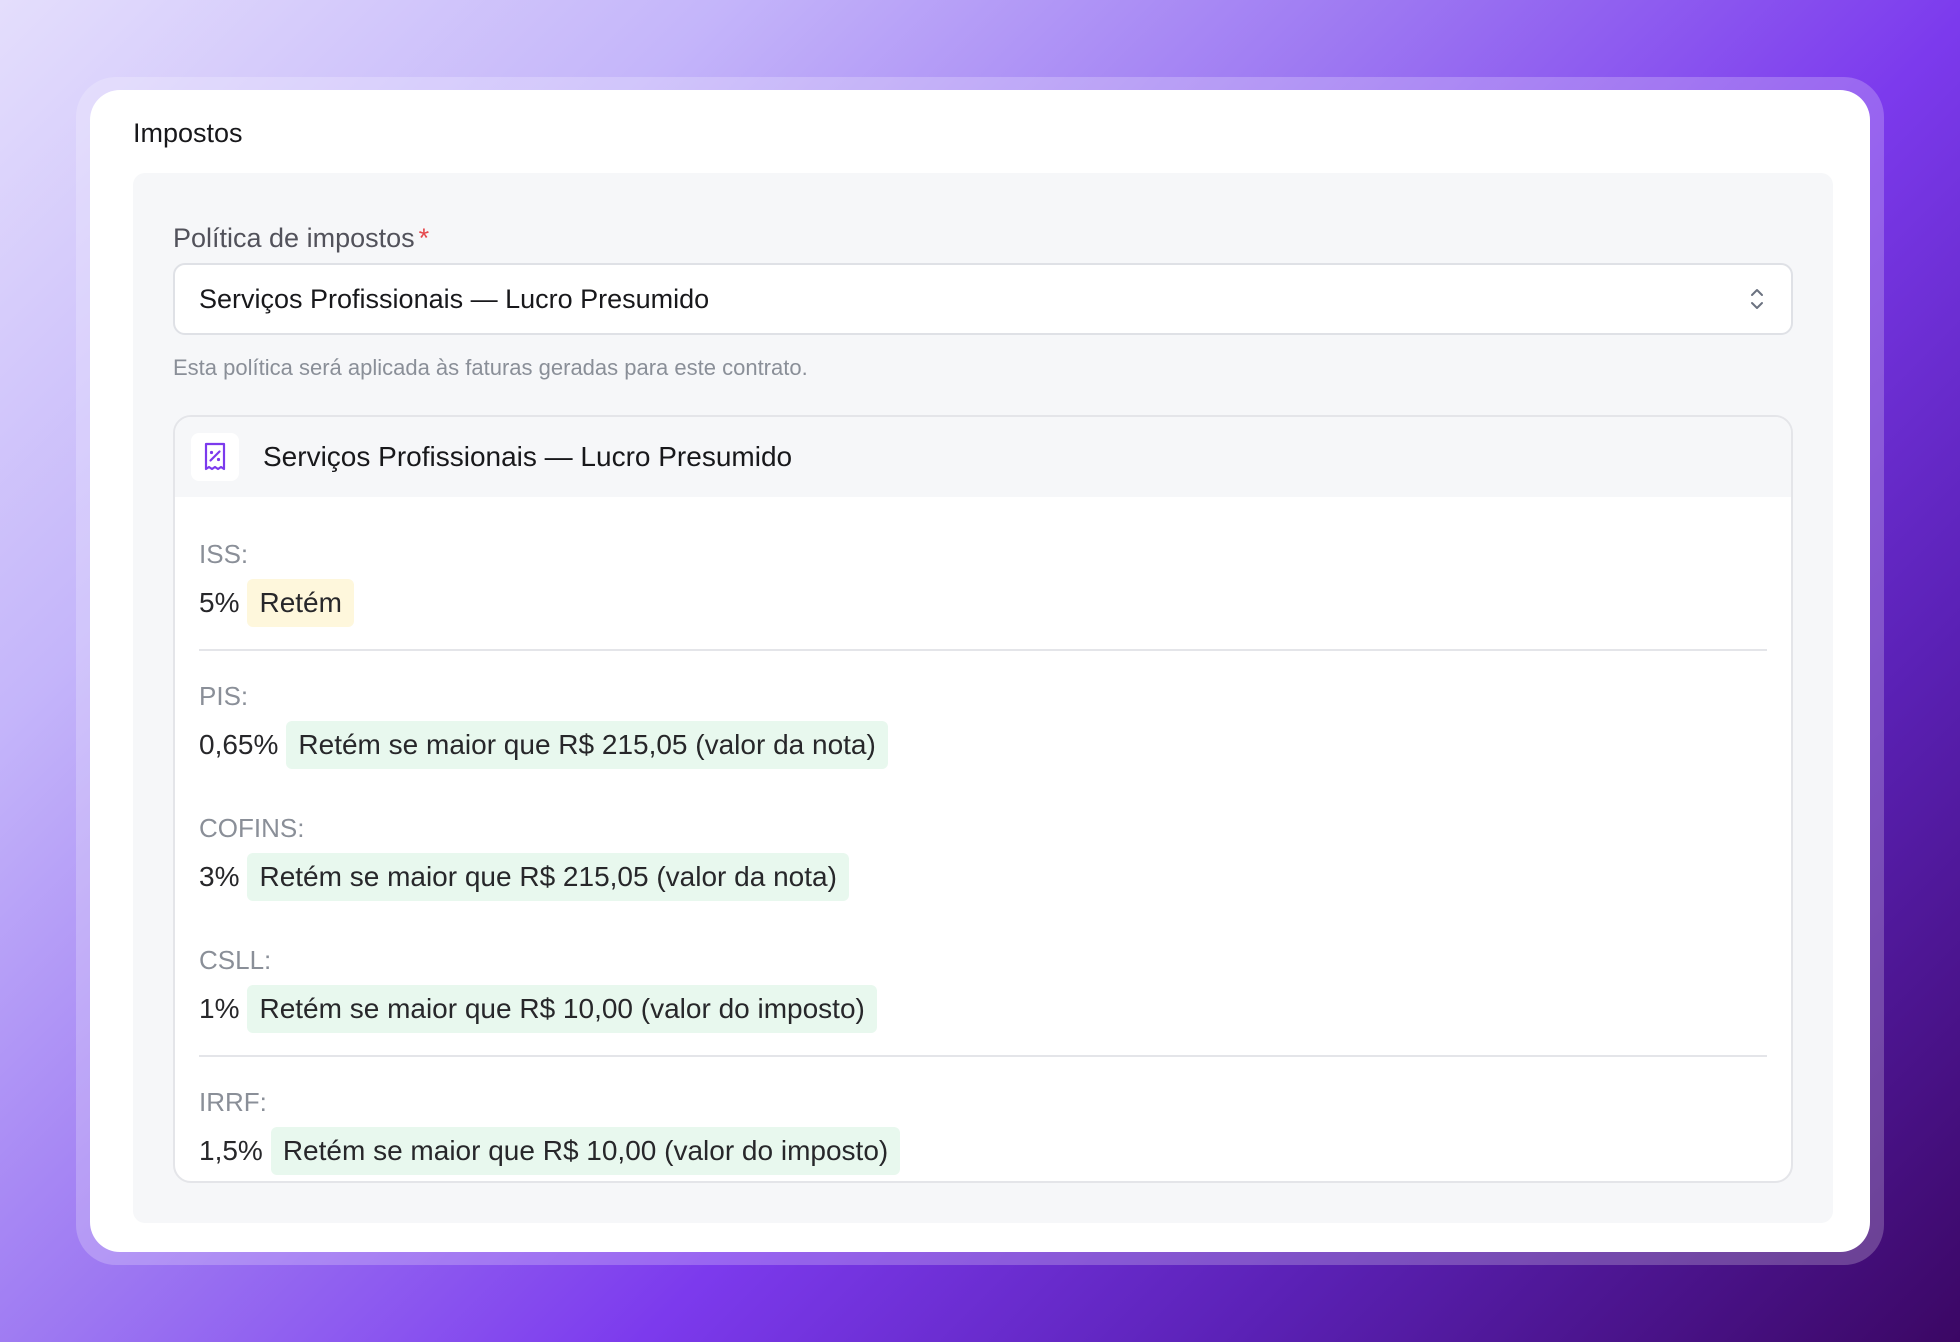 The height and width of the screenshot is (1342, 1960). I want to click on withholding-badge: Retém, so click(300, 603).